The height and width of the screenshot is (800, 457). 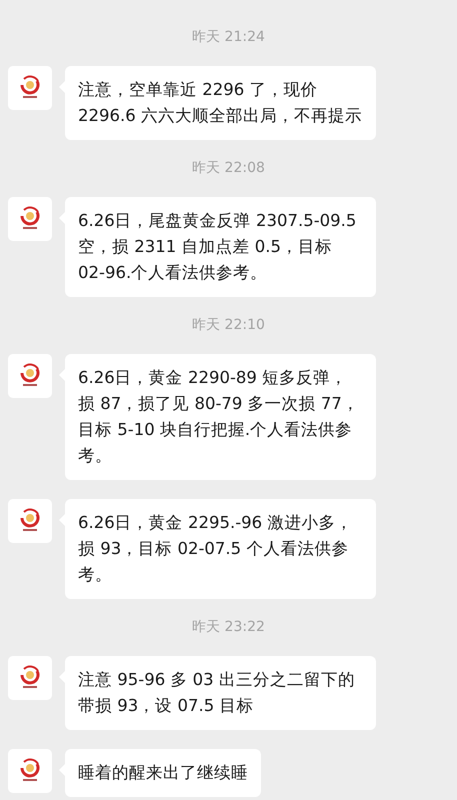 What do you see at coordinates (228, 325) in the screenshot?
I see `timestamp: 昨天 22:10` at bounding box center [228, 325].